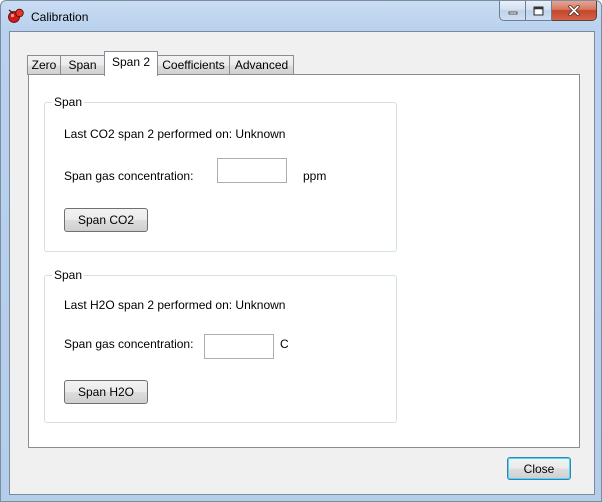  I want to click on window-title: Calibration, so click(60, 17).